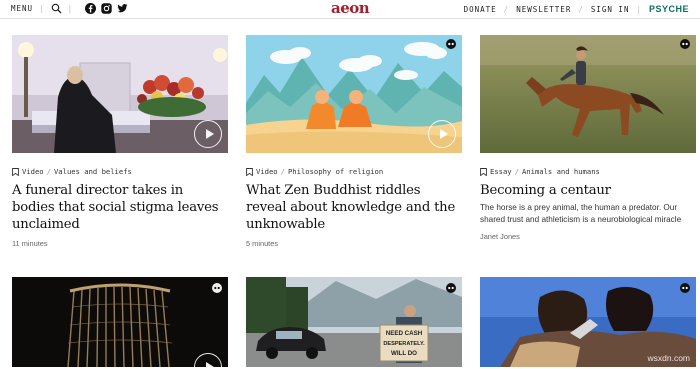 This screenshot has height=369, width=700. Describe the element at coordinates (576, 9) in the screenshot. I see `nav-right-group: DONATE / NEWSLETTER / SIGN IN | PSYCHE` at that location.